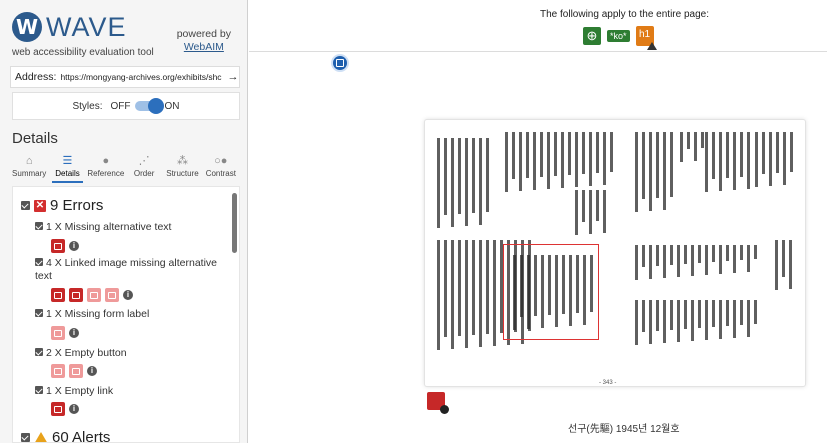 This screenshot has height=443, width=827. What do you see at coordinates (144, 173) in the screenshot?
I see `tab-label: Order` at bounding box center [144, 173].